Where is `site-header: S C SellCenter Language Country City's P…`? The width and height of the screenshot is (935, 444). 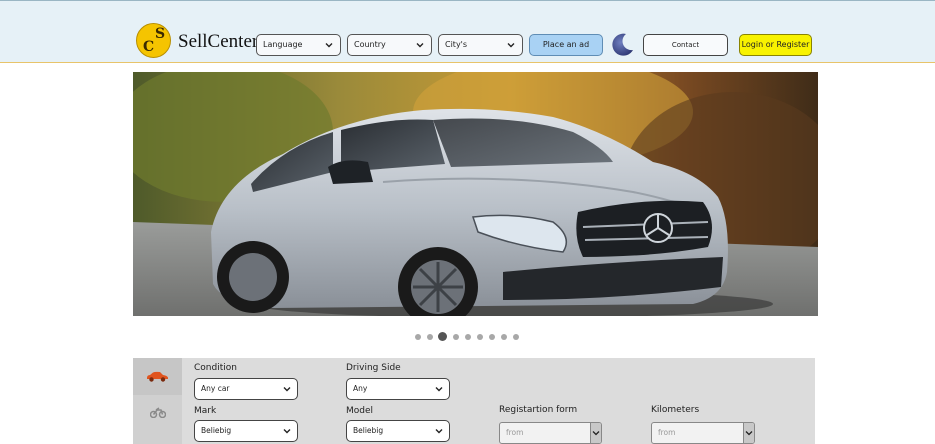 site-header: S C SellCenter Language Country City's P… is located at coordinates (467, 31).